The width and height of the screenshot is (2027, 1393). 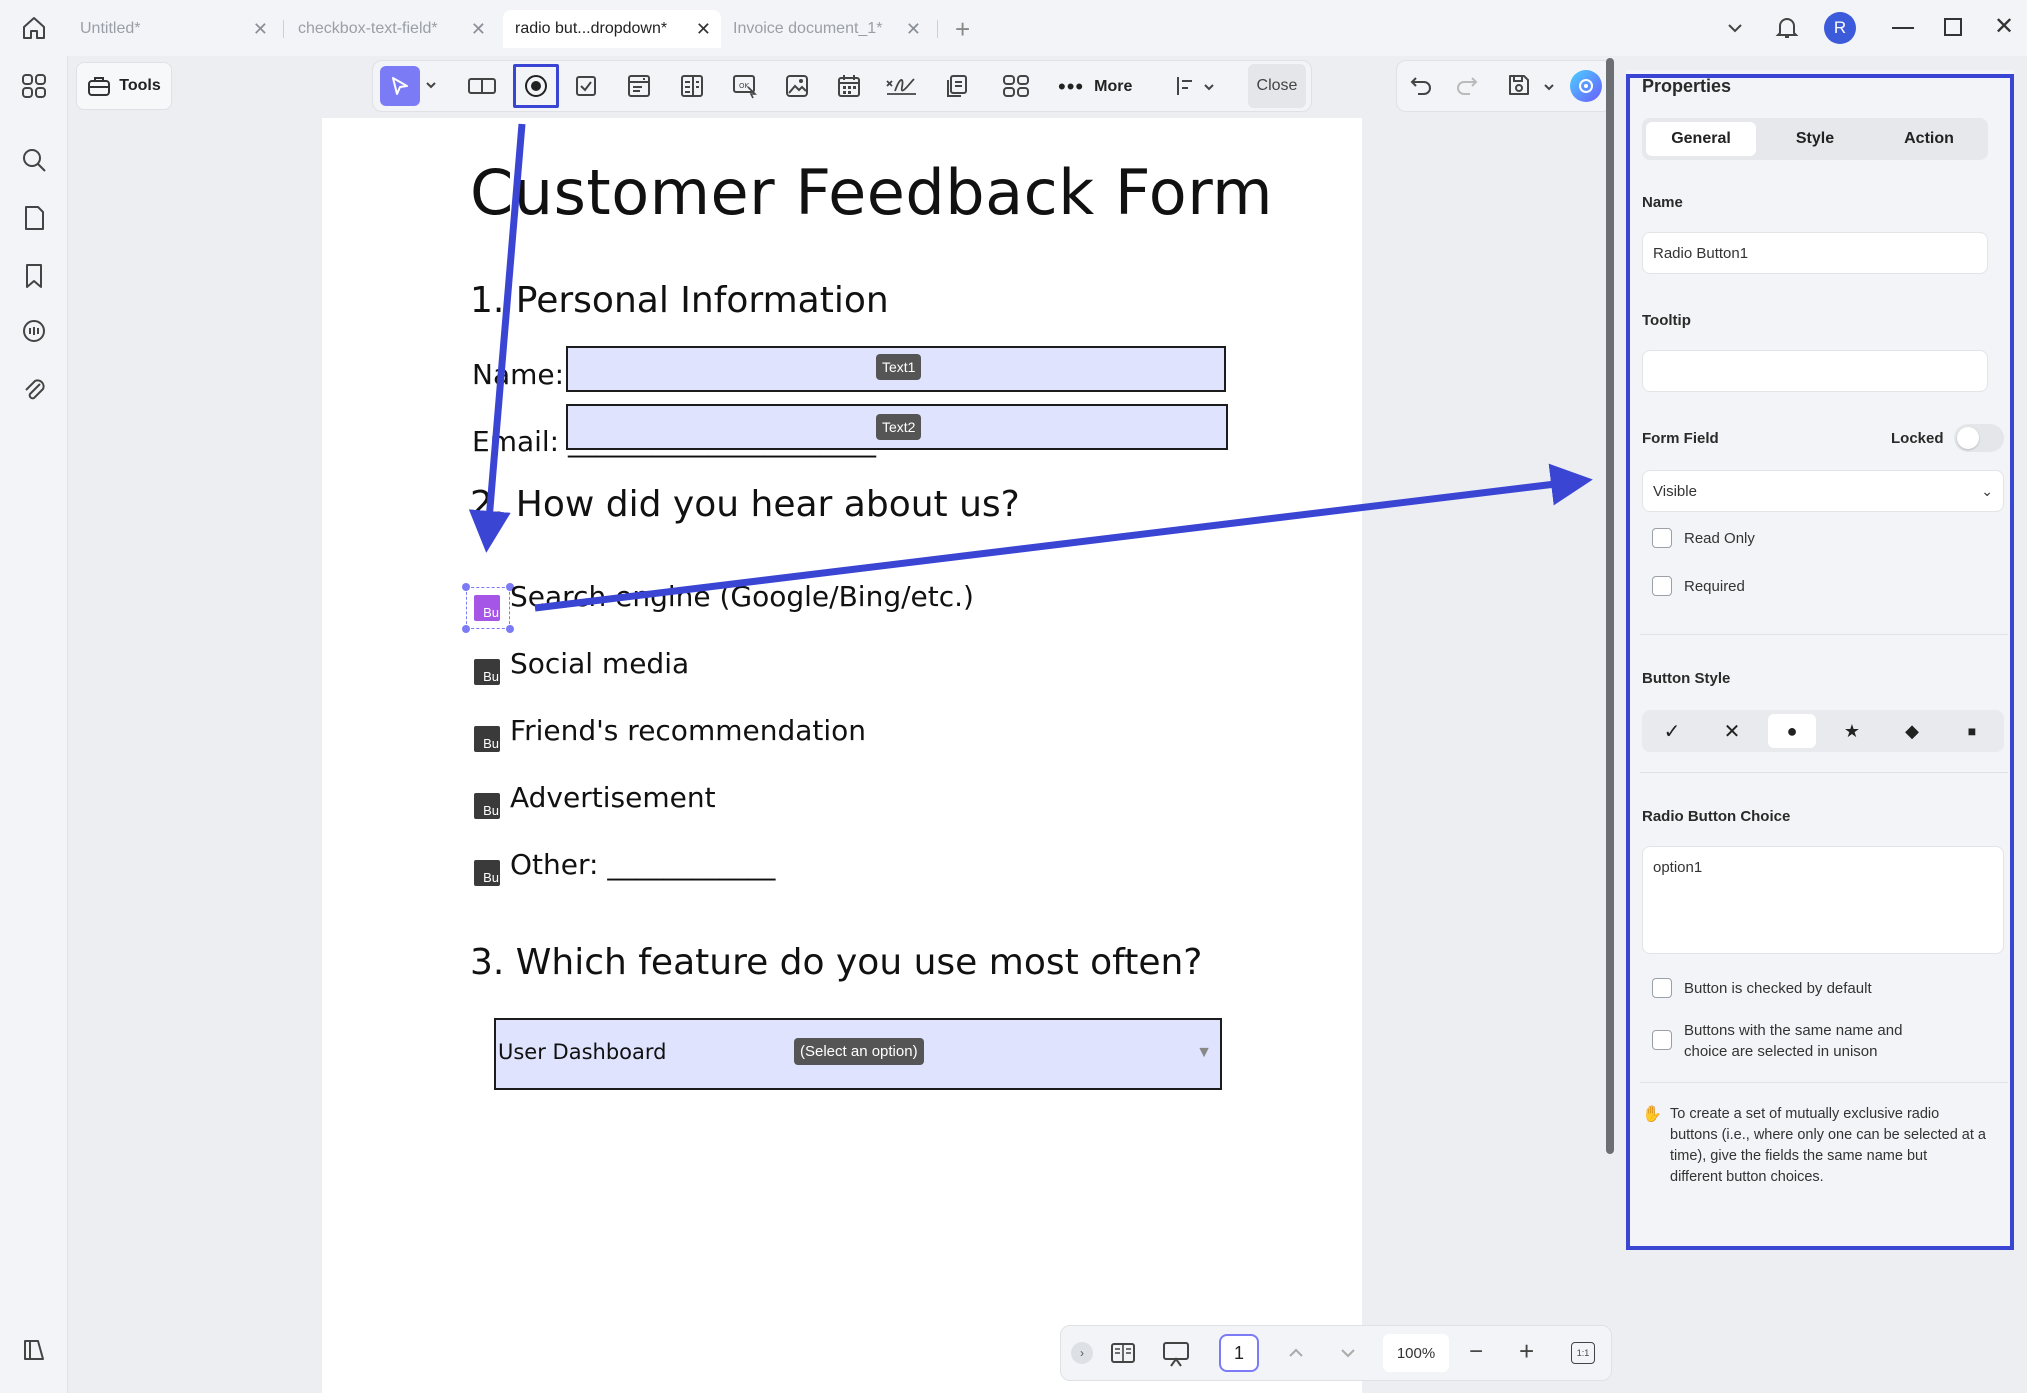 I want to click on dropdown-field-icon, so click(x=639, y=86).